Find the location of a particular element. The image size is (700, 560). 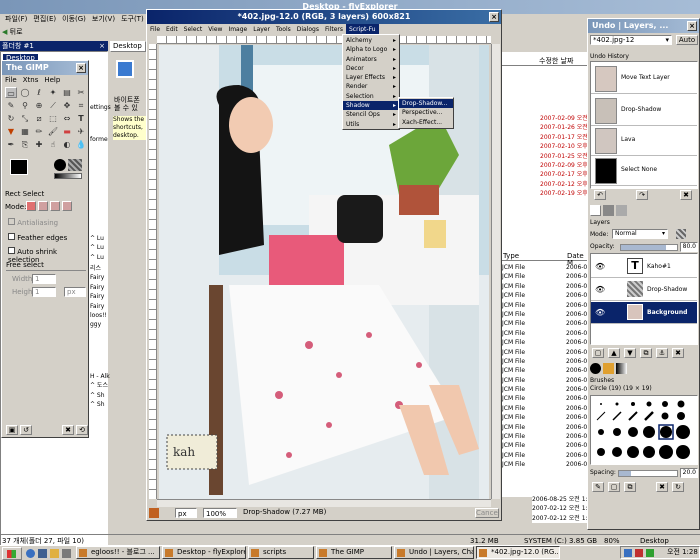

delete-brush-icon: ✖ is located at coordinates (662, 487).